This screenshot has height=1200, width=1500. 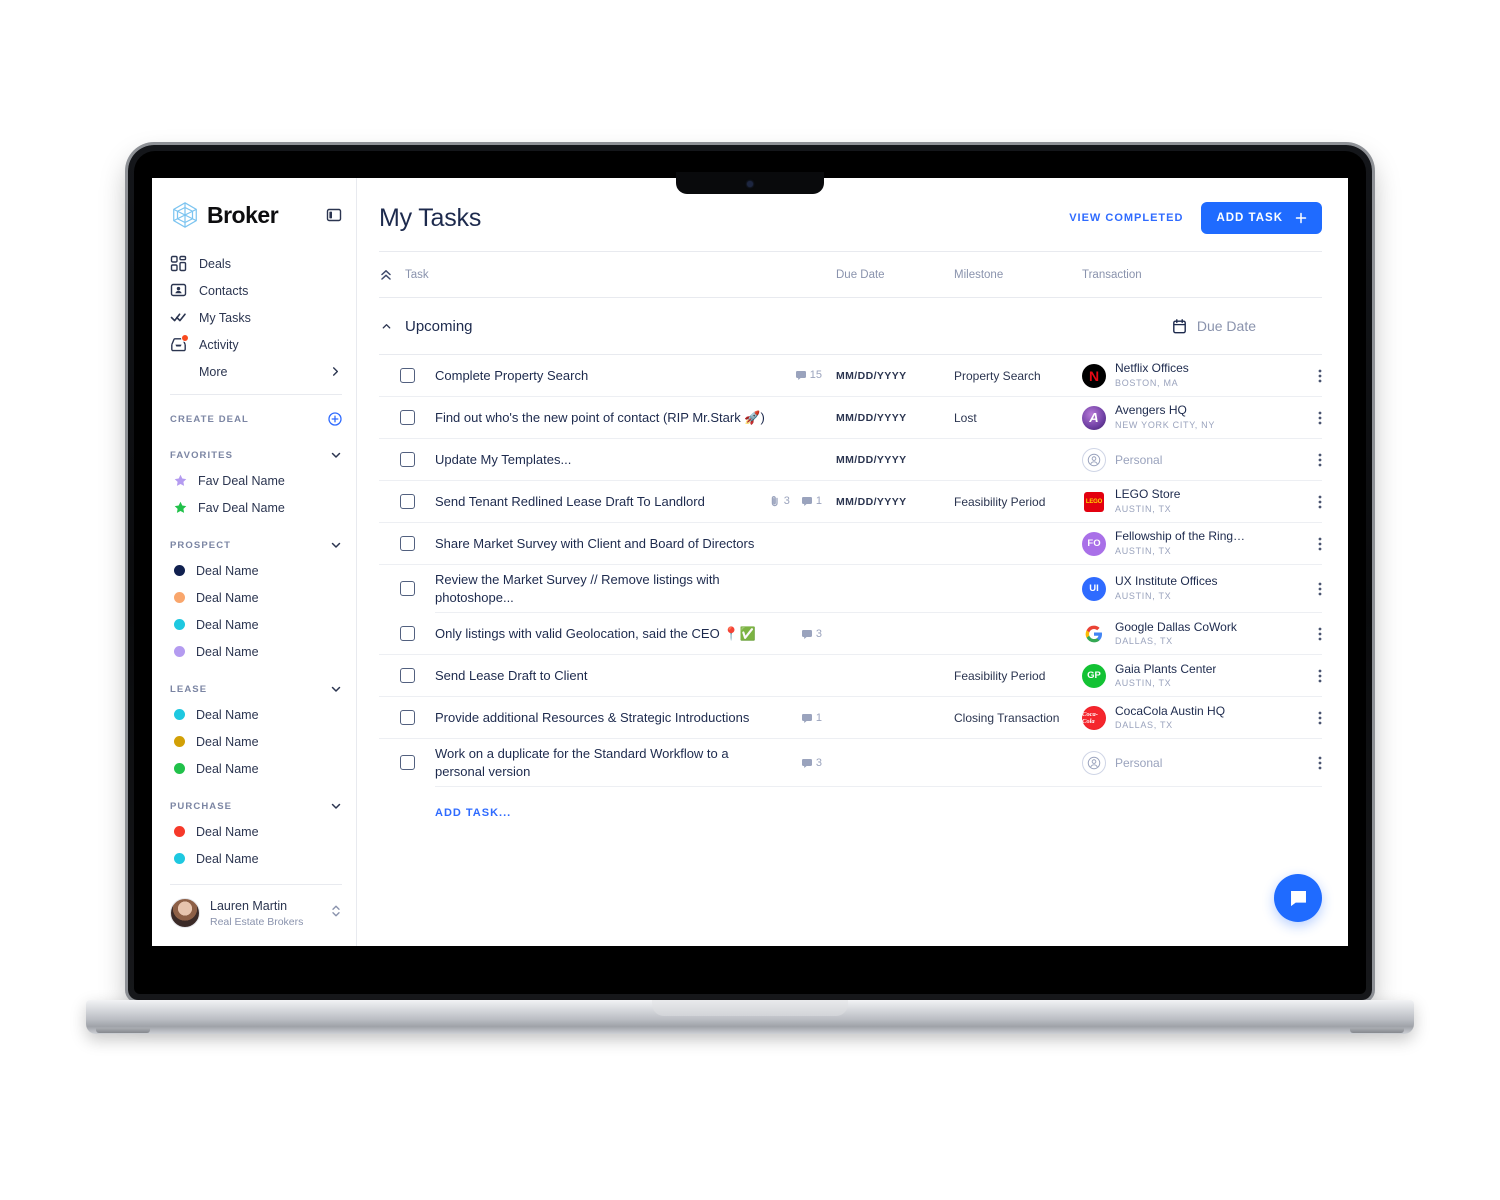 I want to click on comment-icon, so click(x=807, y=634).